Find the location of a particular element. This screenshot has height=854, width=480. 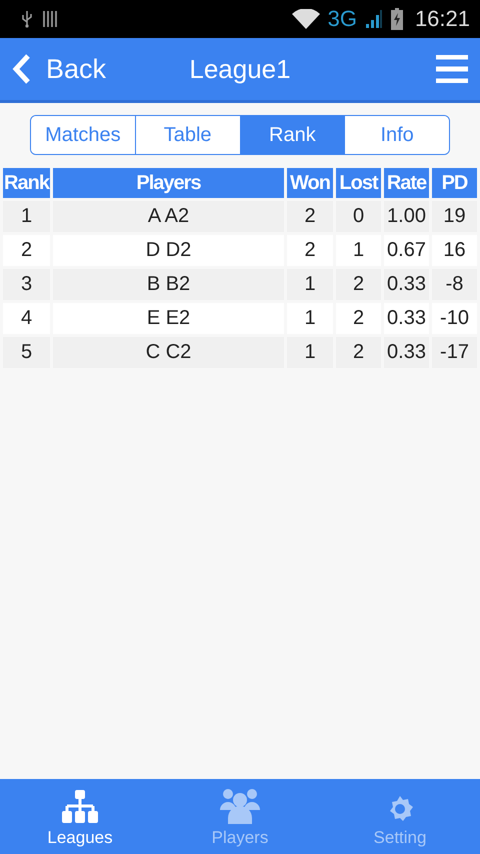

signal-icon is located at coordinates (373, 19).